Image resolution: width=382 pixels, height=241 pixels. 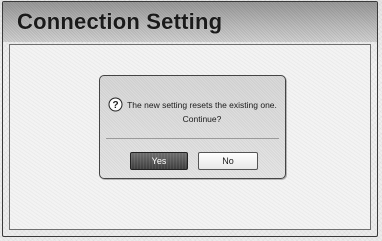 What do you see at coordinates (202, 105) in the screenshot?
I see `dialog-message: The new setting resets the existing one.` at bounding box center [202, 105].